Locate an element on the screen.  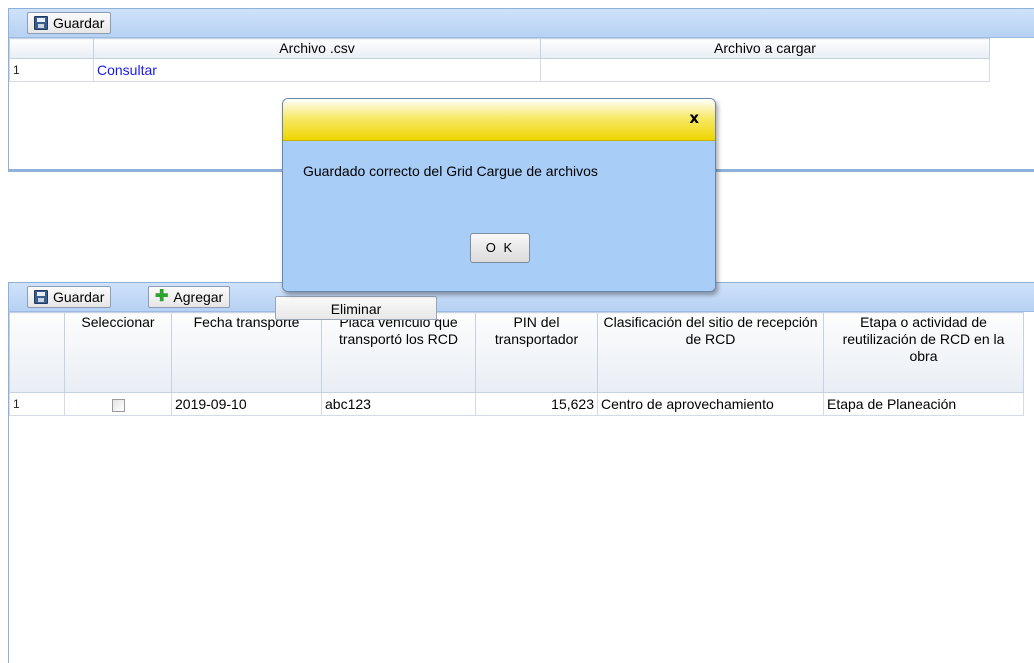
close-icon: x is located at coordinates (694, 118).